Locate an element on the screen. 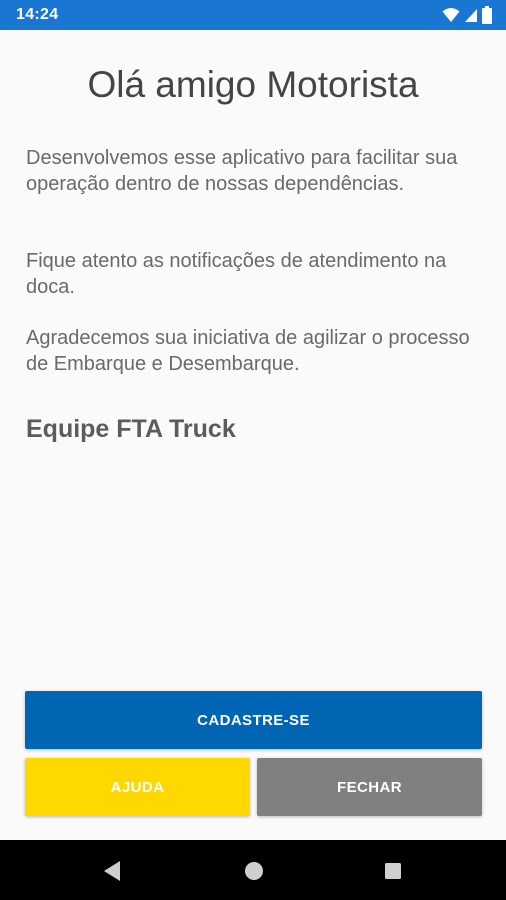  status-bar: 14:24 is located at coordinates (253, 15).